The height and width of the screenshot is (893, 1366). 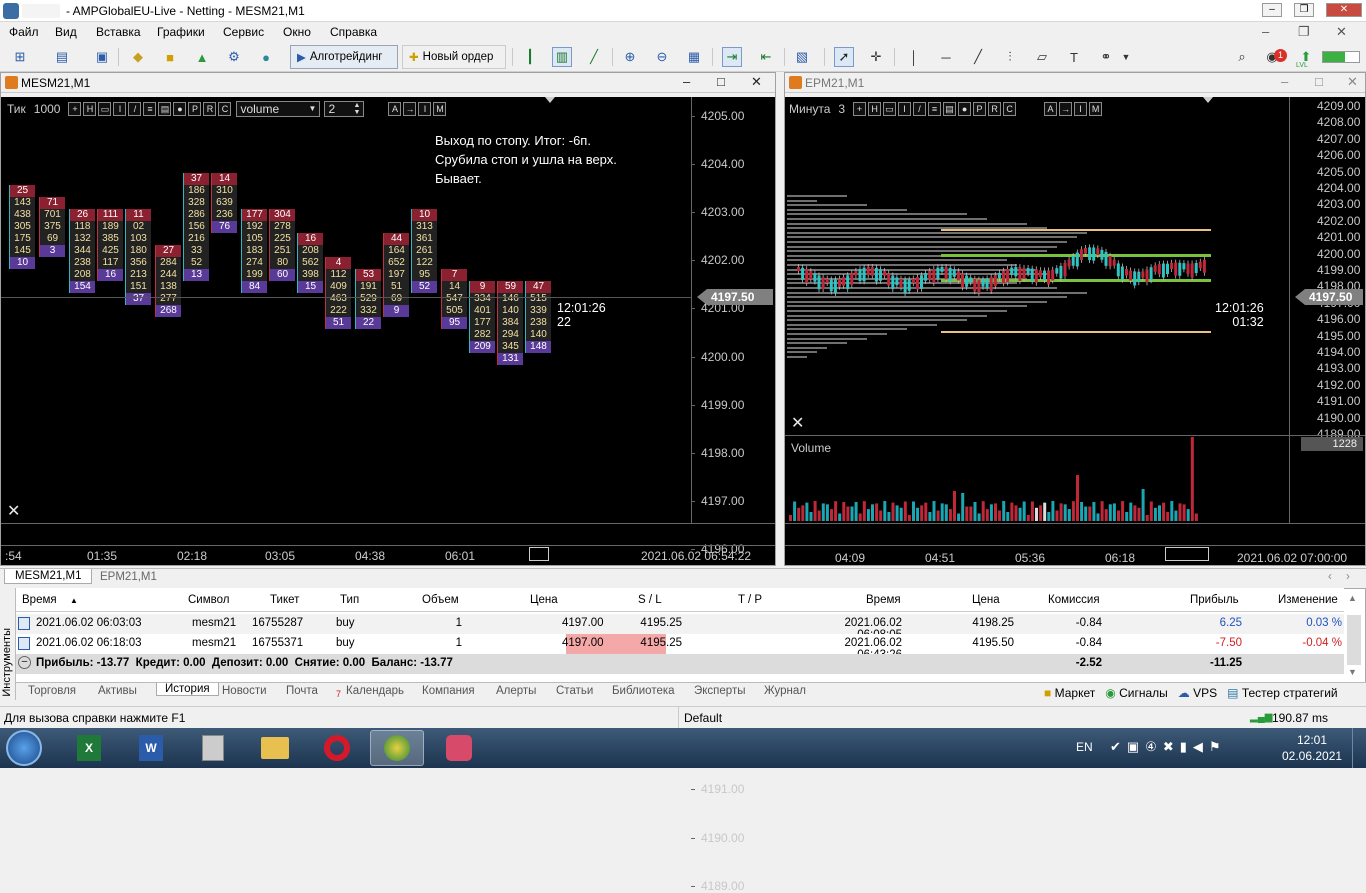 What do you see at coordinates (20, 57) in the screenshot?
I see `new-chart-icon: ⊞` at bounding box center [20, 57].